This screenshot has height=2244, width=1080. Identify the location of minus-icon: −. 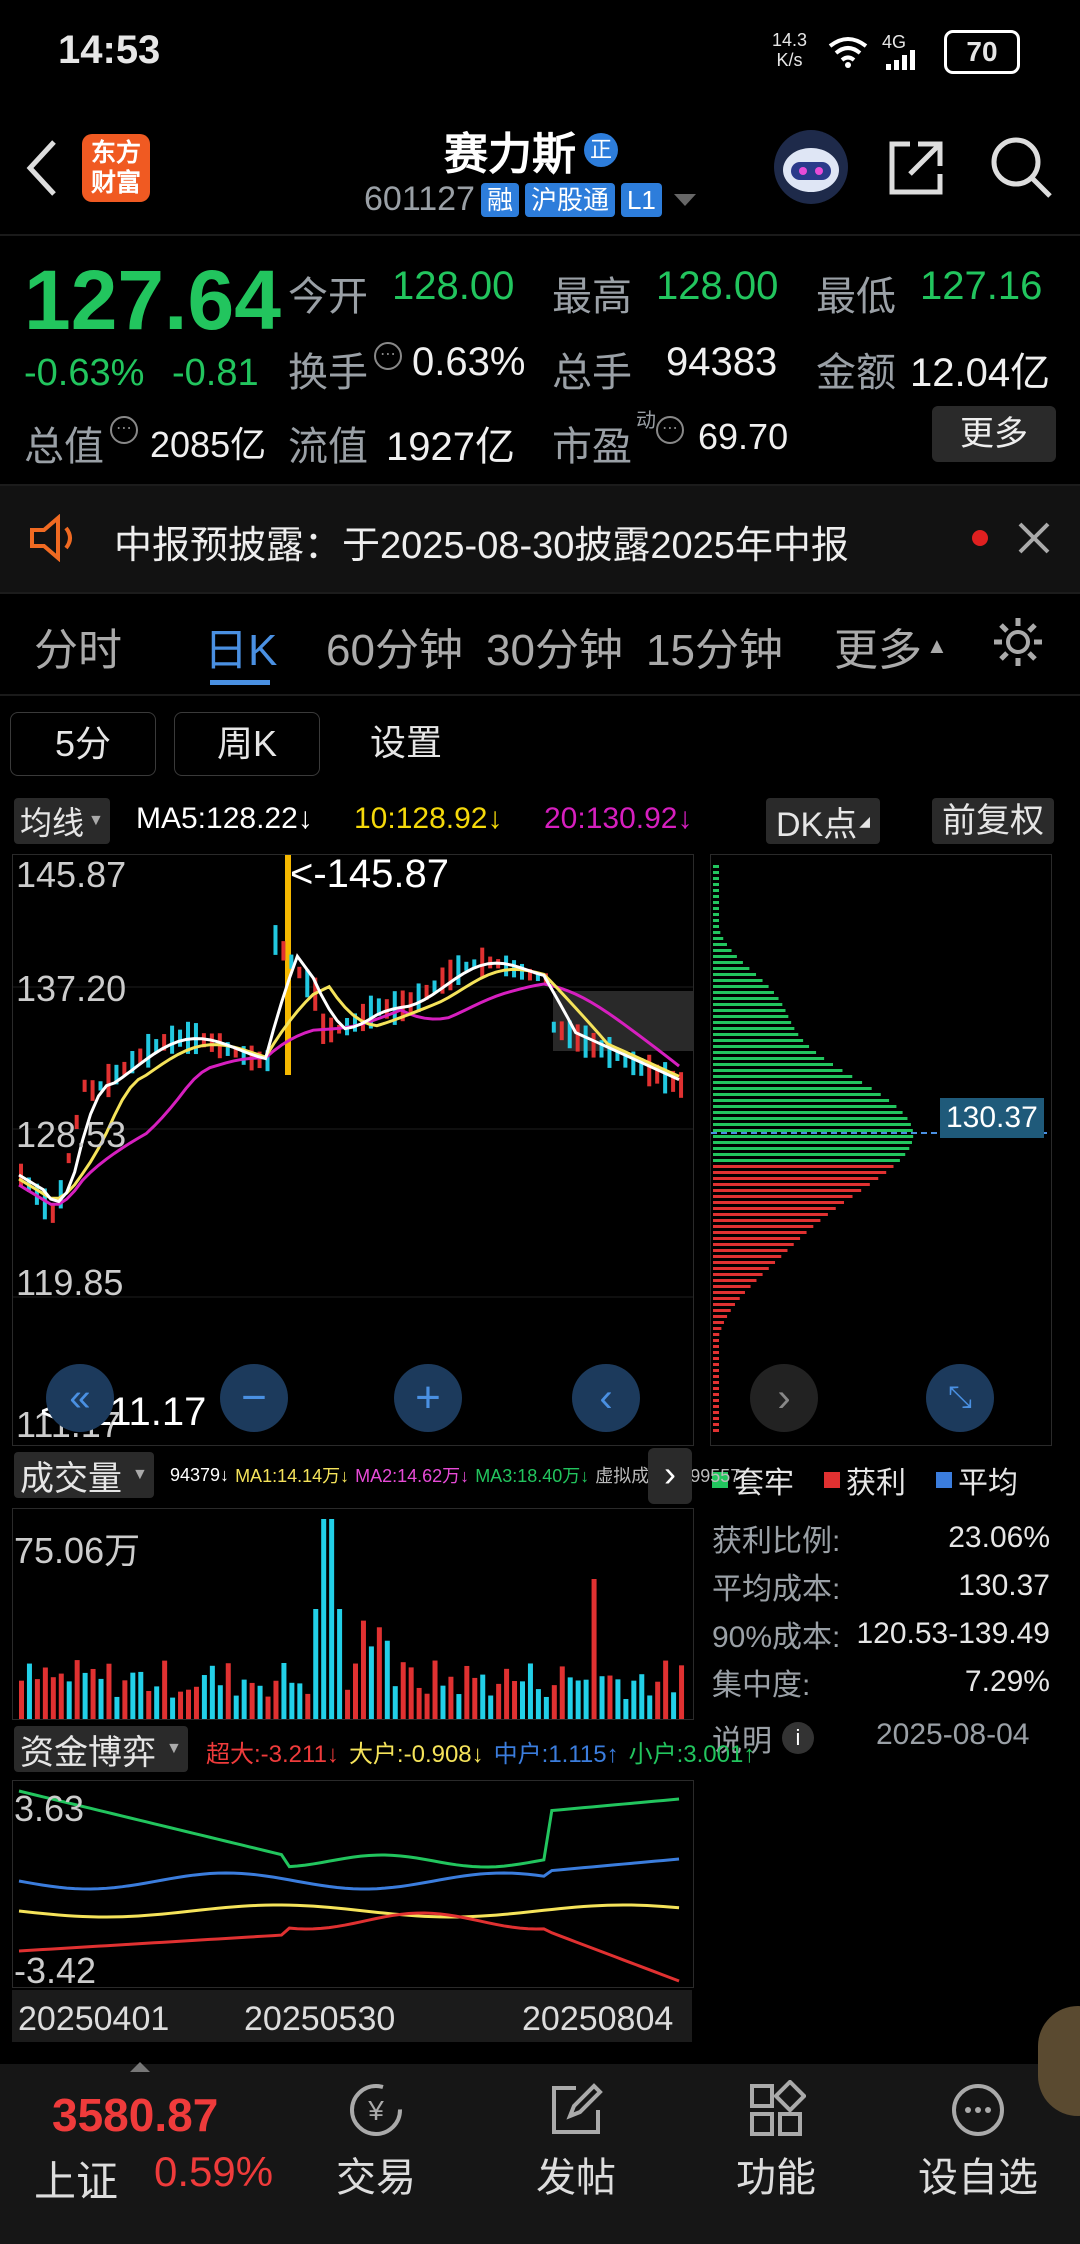
(254, 1397).